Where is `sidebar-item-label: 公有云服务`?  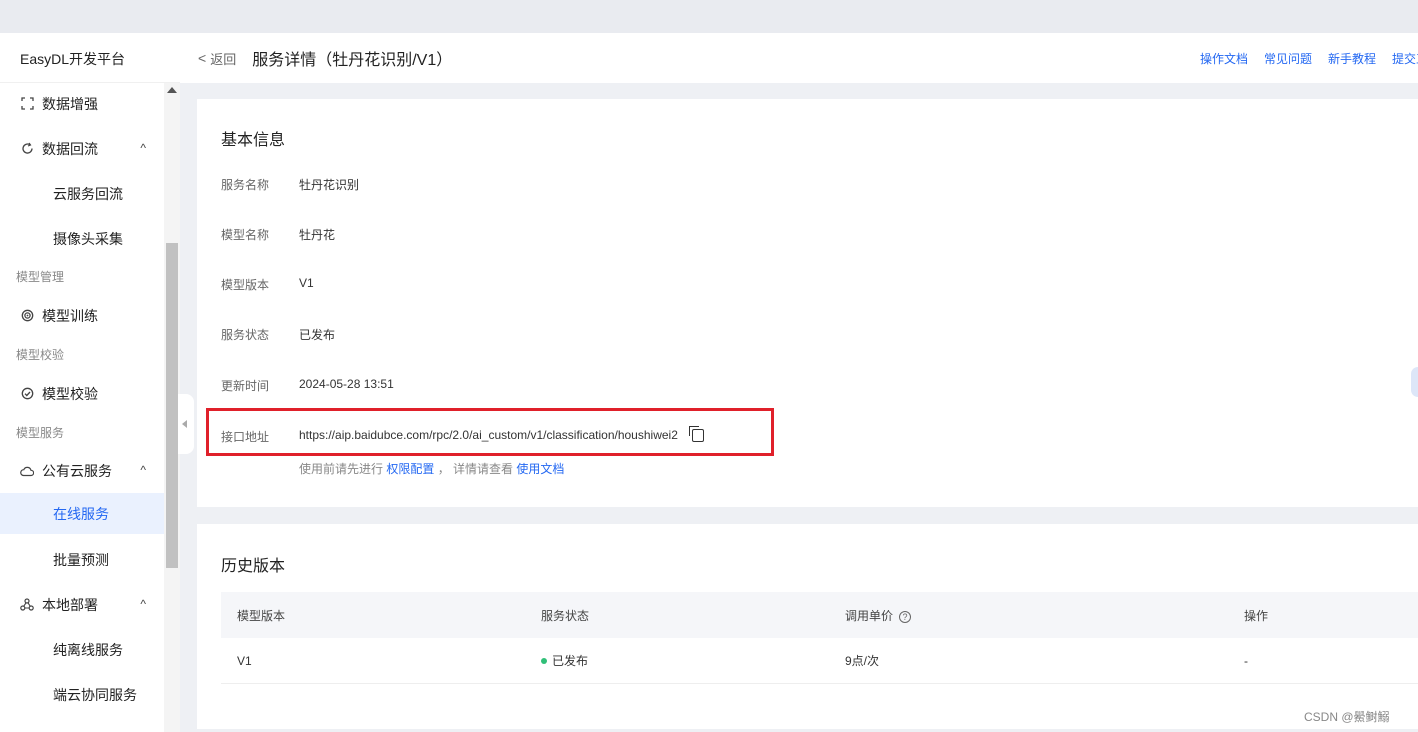 sidebar-item-label: 公有云服务 is located at coordinates (77, 470).